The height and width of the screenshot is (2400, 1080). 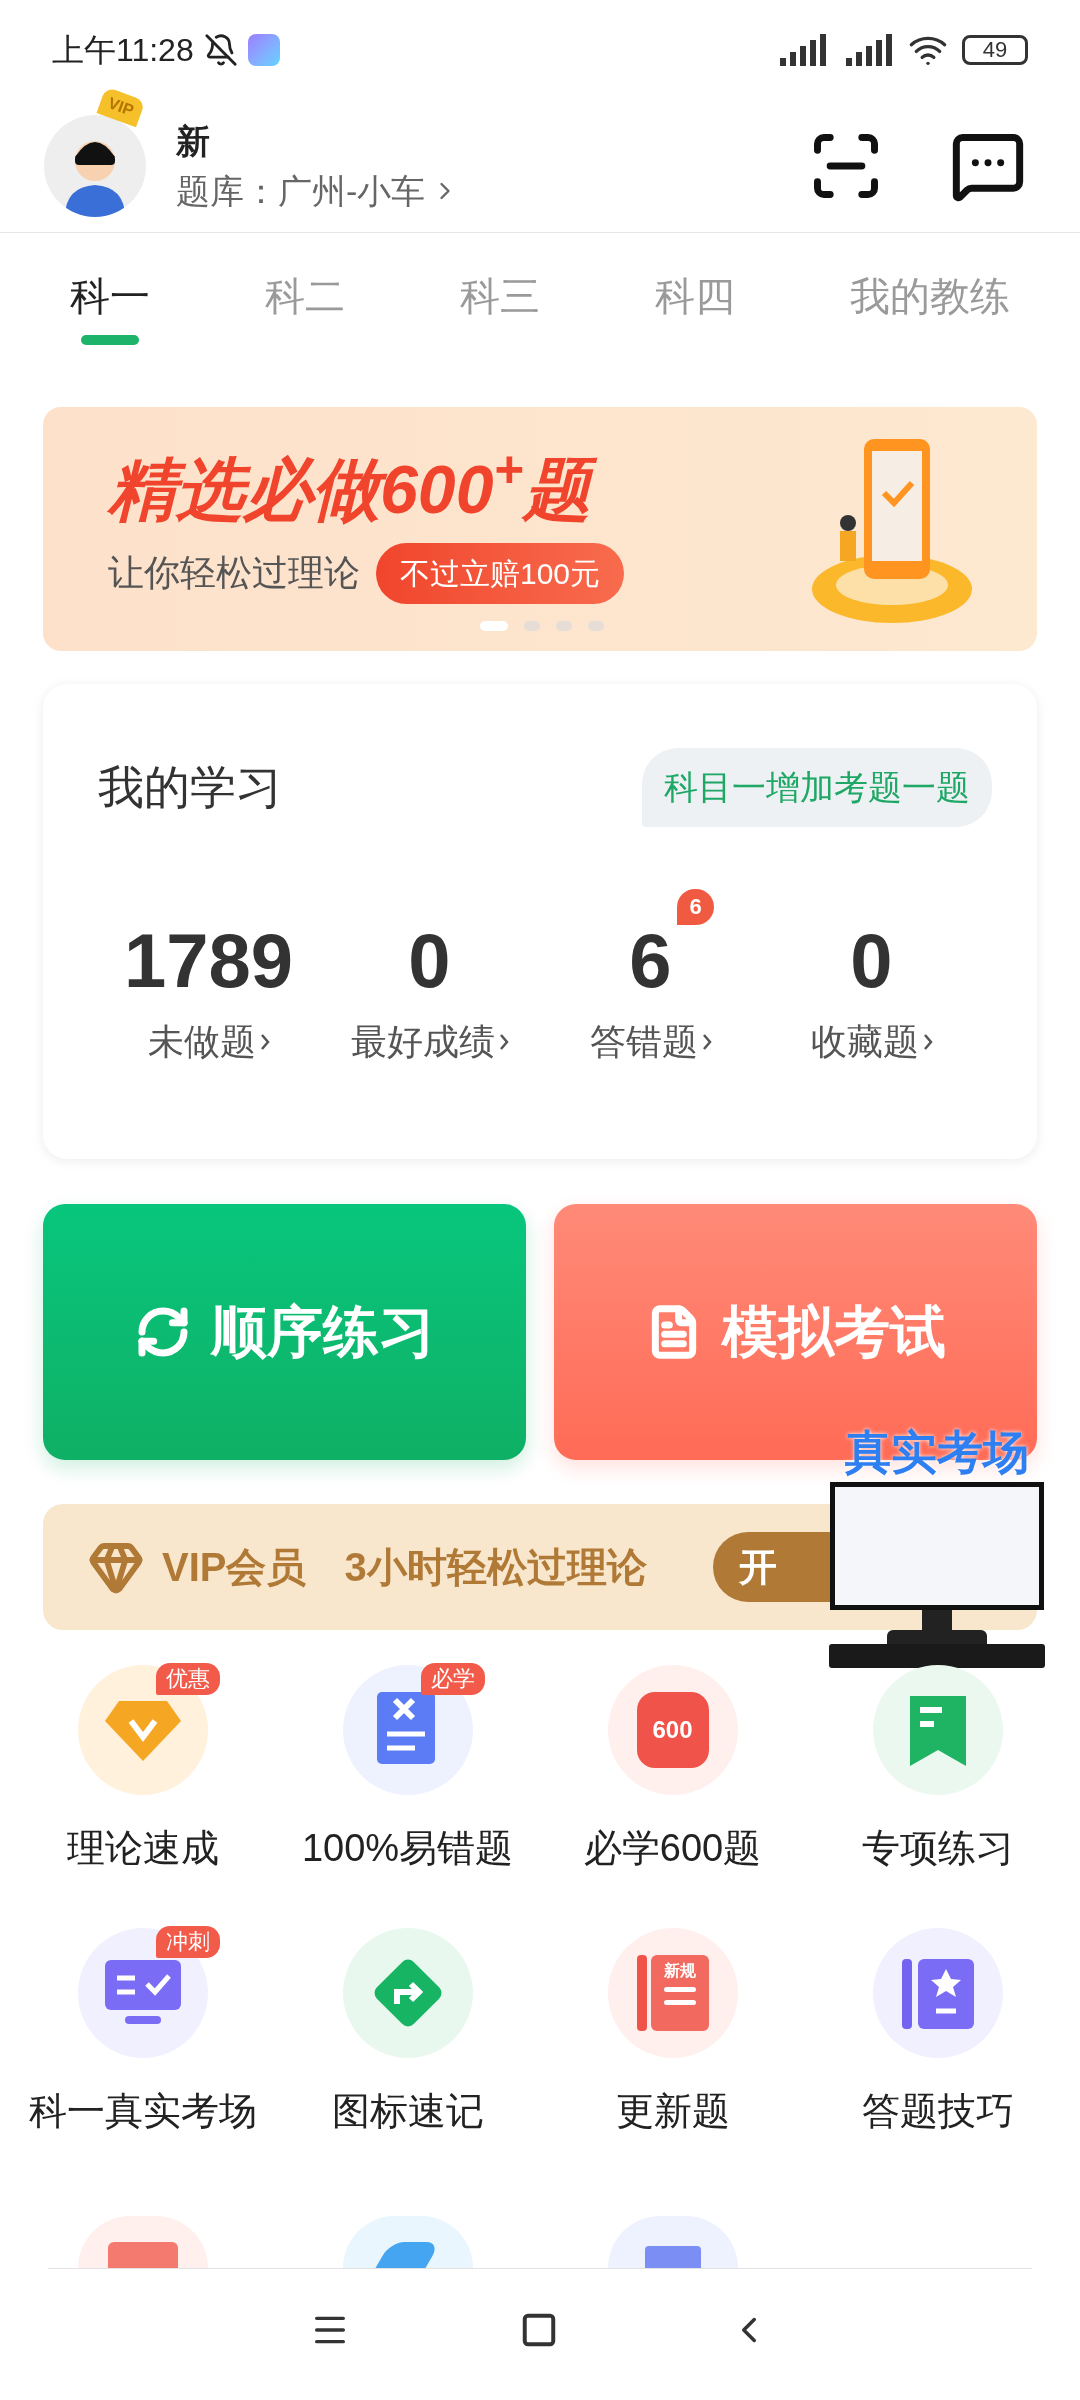 What do you see at coordinates (366, 488) in the screenshot?
I see `banner-title: 精选必做600$^{+}$题` at bounding box center [366, 488].